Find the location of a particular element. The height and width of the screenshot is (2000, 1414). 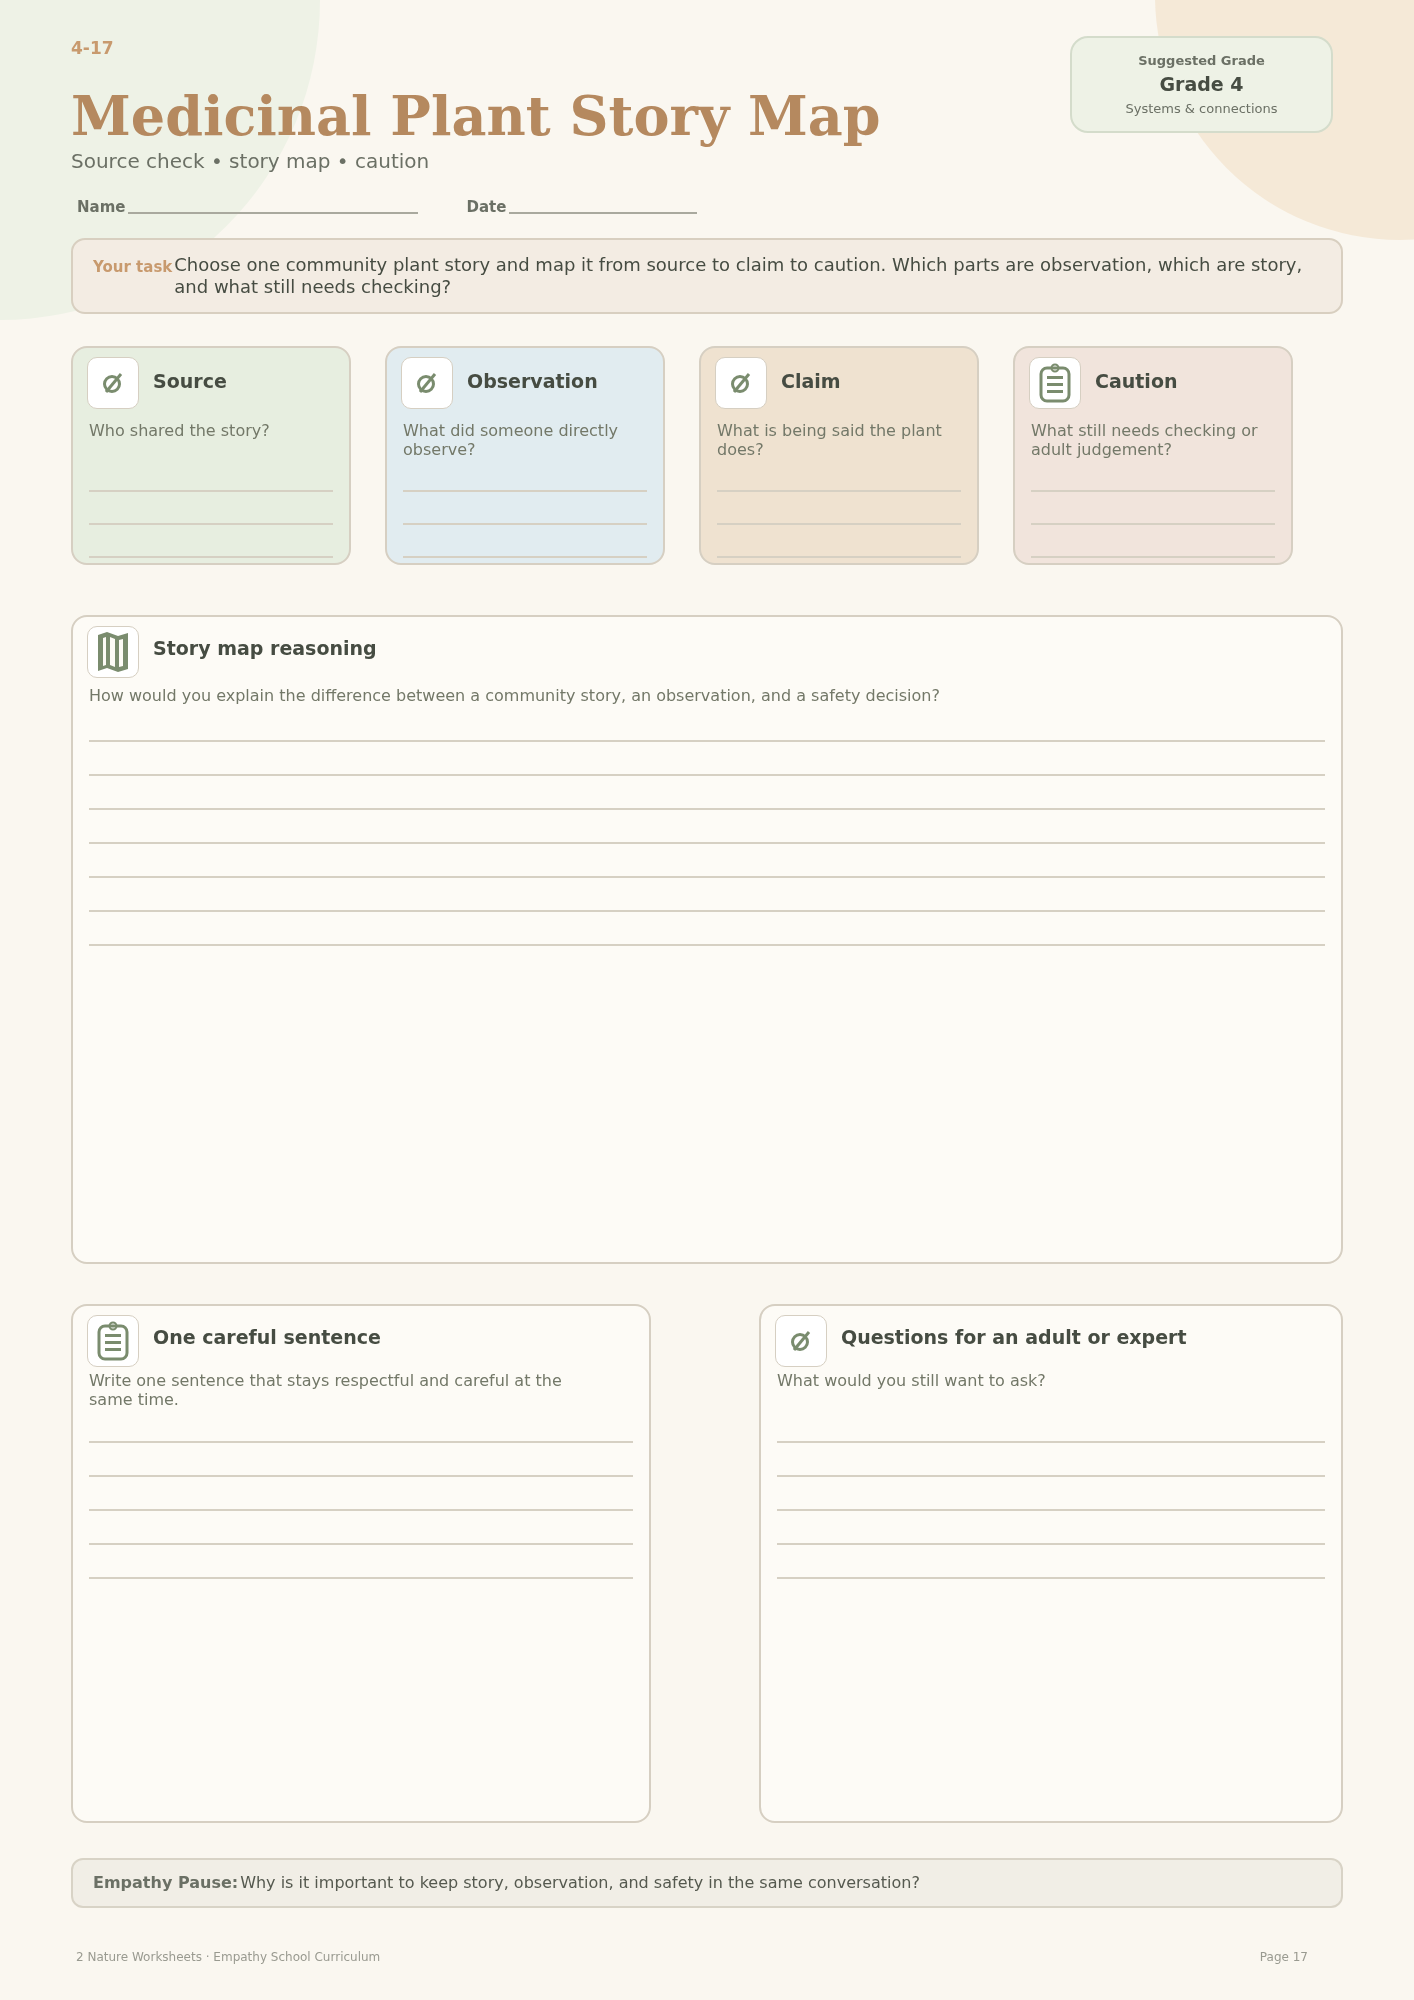

card-title: Claim is located at coordinates (811, 381).